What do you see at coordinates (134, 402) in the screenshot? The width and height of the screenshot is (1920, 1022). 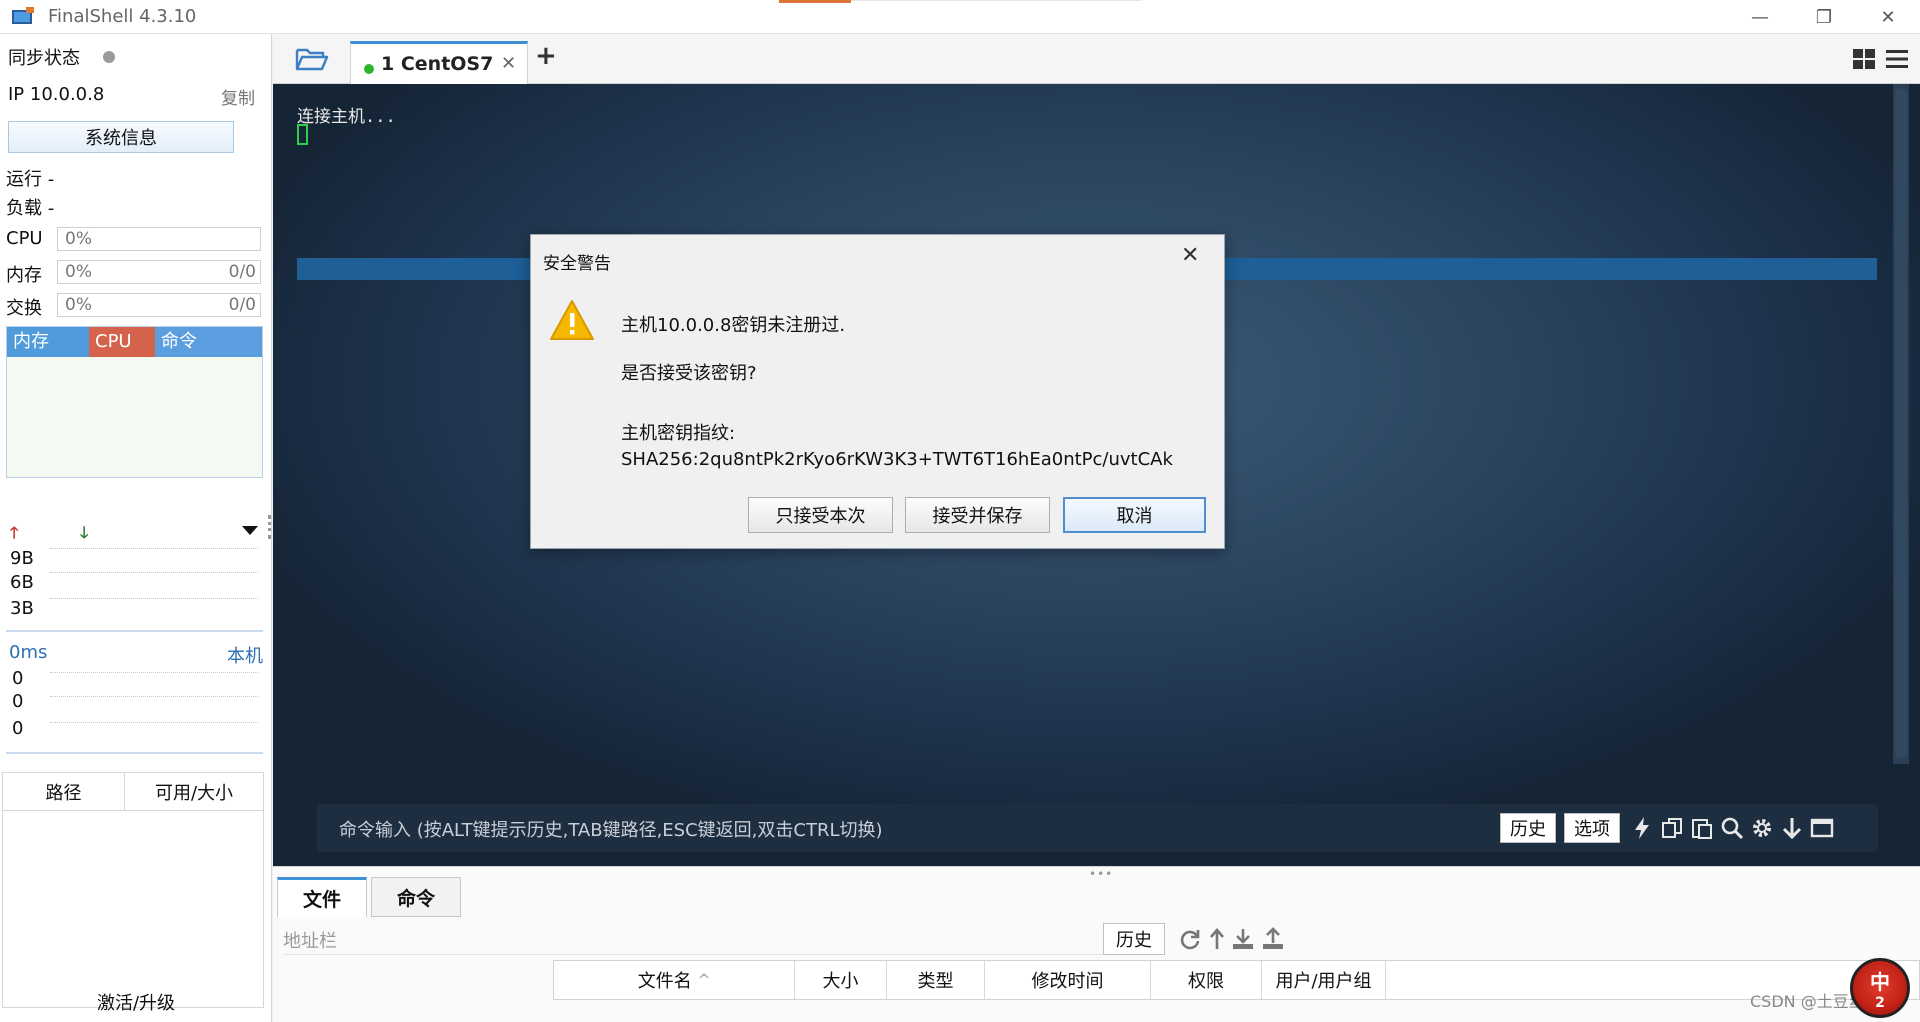 I see `process-table: 内存 CPU 命令` at bounding box center [134, 402].